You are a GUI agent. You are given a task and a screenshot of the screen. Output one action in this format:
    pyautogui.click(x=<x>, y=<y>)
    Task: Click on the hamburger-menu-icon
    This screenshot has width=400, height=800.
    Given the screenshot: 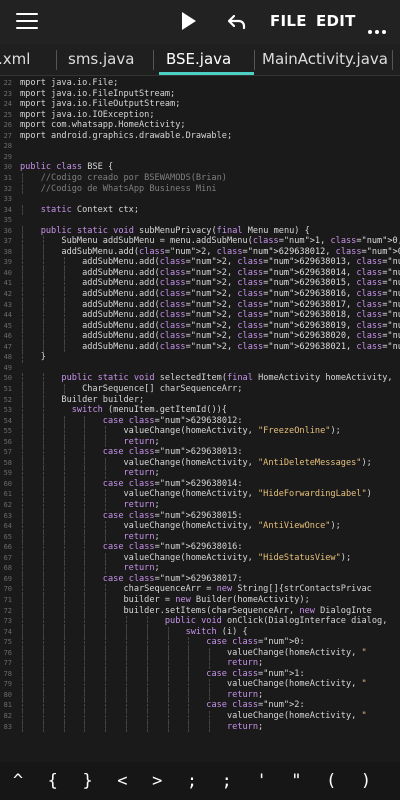 What is the action you would take?
    pyautogui.click(x=27, y=22)
    